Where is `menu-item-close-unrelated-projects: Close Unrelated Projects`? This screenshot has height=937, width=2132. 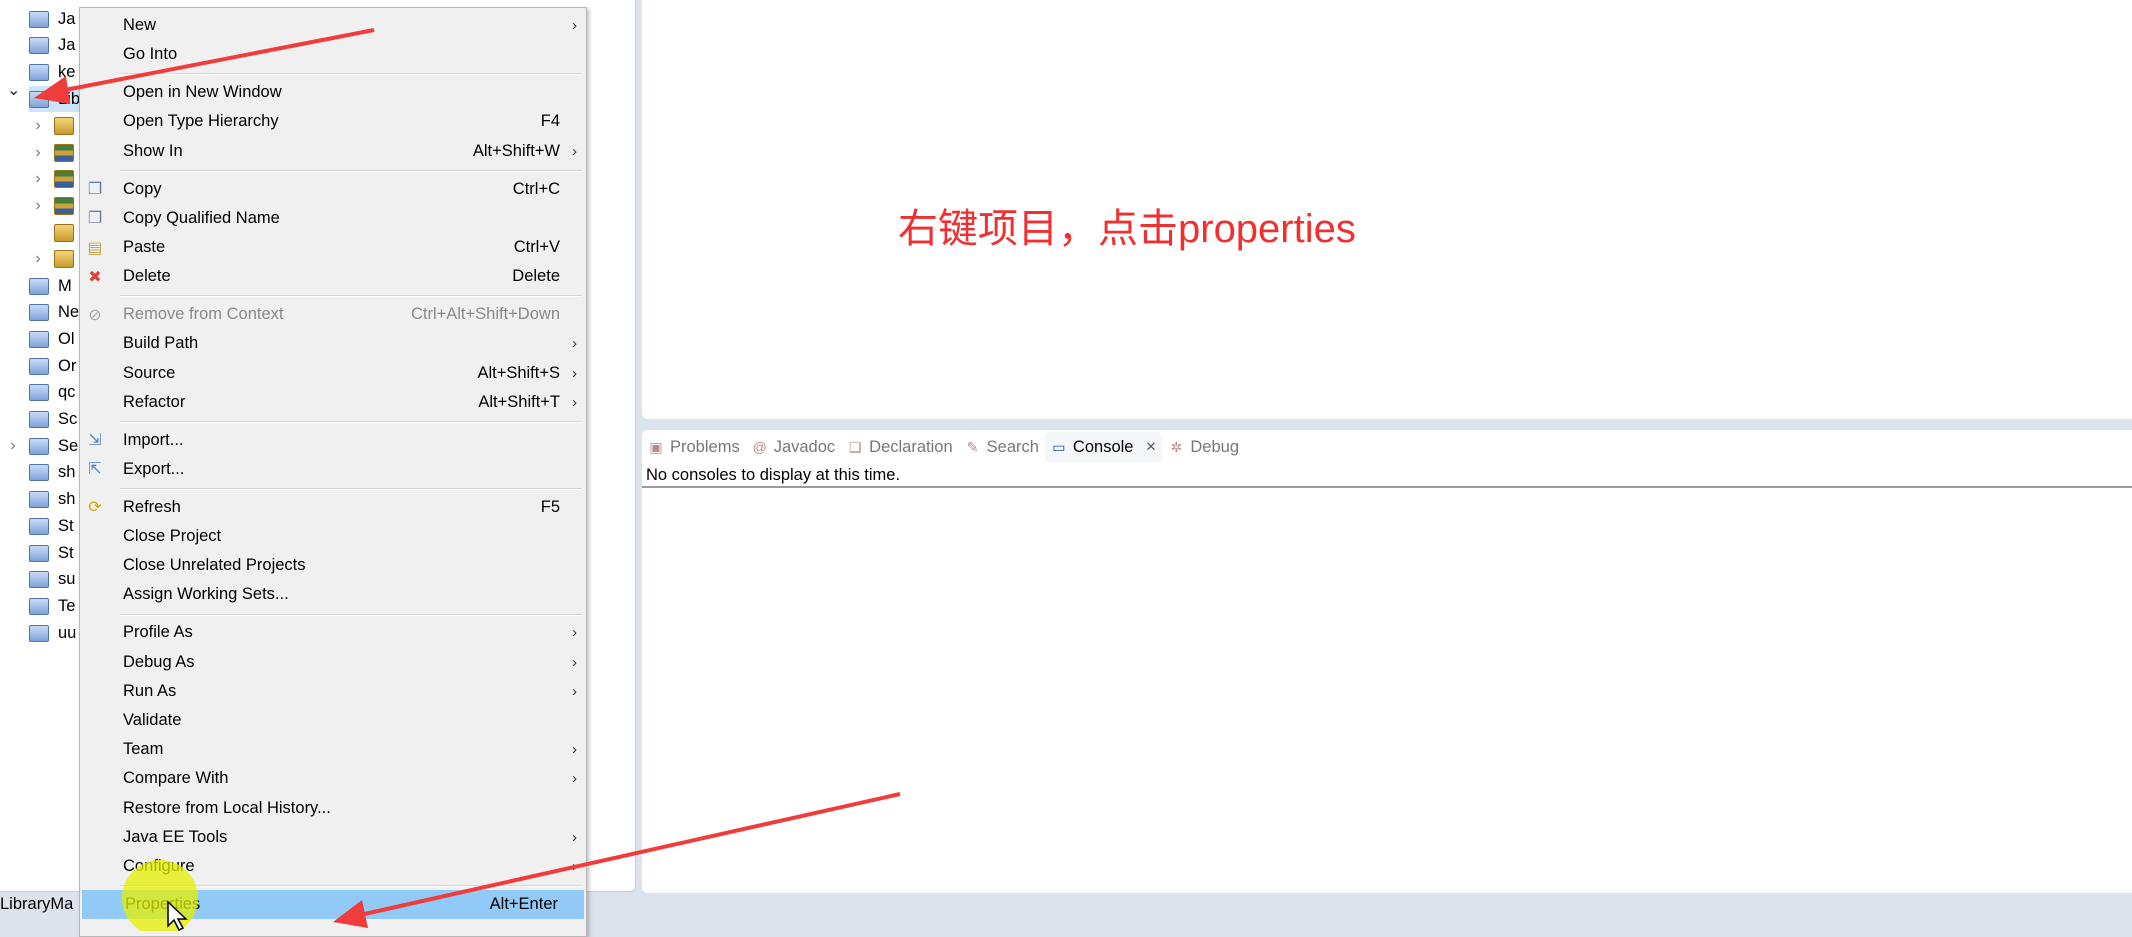
menu-item-close-unrelated-projects: Close Unrelated Projects is located at coordinates (333, 565).